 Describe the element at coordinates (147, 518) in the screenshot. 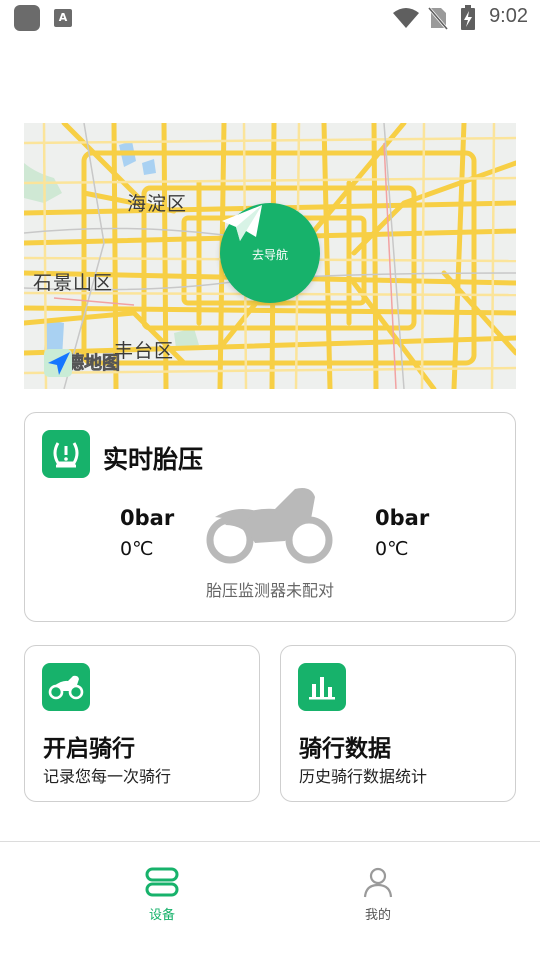

I see `front-tire-pressure: 0bar` at that location.